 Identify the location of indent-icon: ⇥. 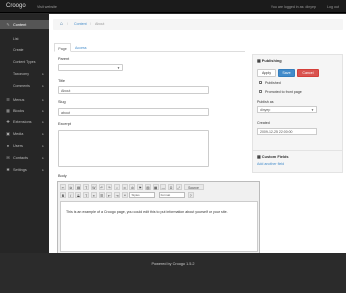
(117, 195).